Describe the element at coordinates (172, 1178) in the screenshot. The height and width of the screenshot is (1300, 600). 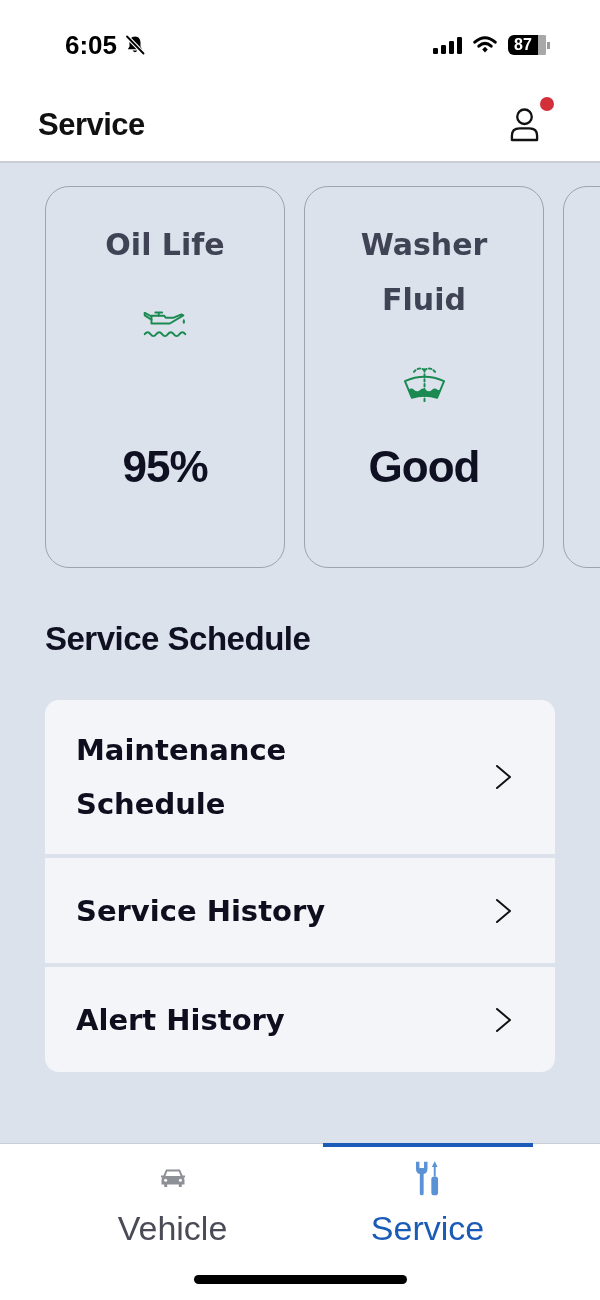
I see `car-icon` at that location.